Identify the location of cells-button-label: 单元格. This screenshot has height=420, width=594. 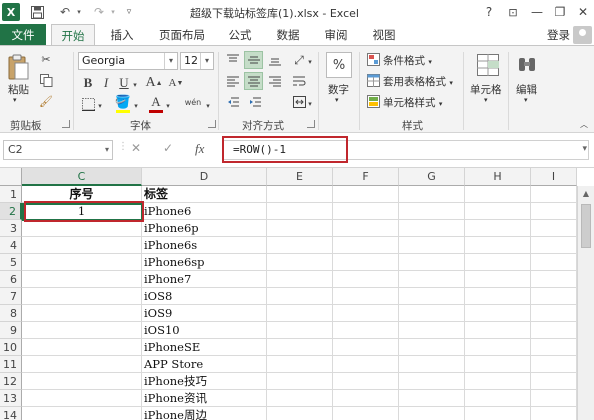
(486, 89).